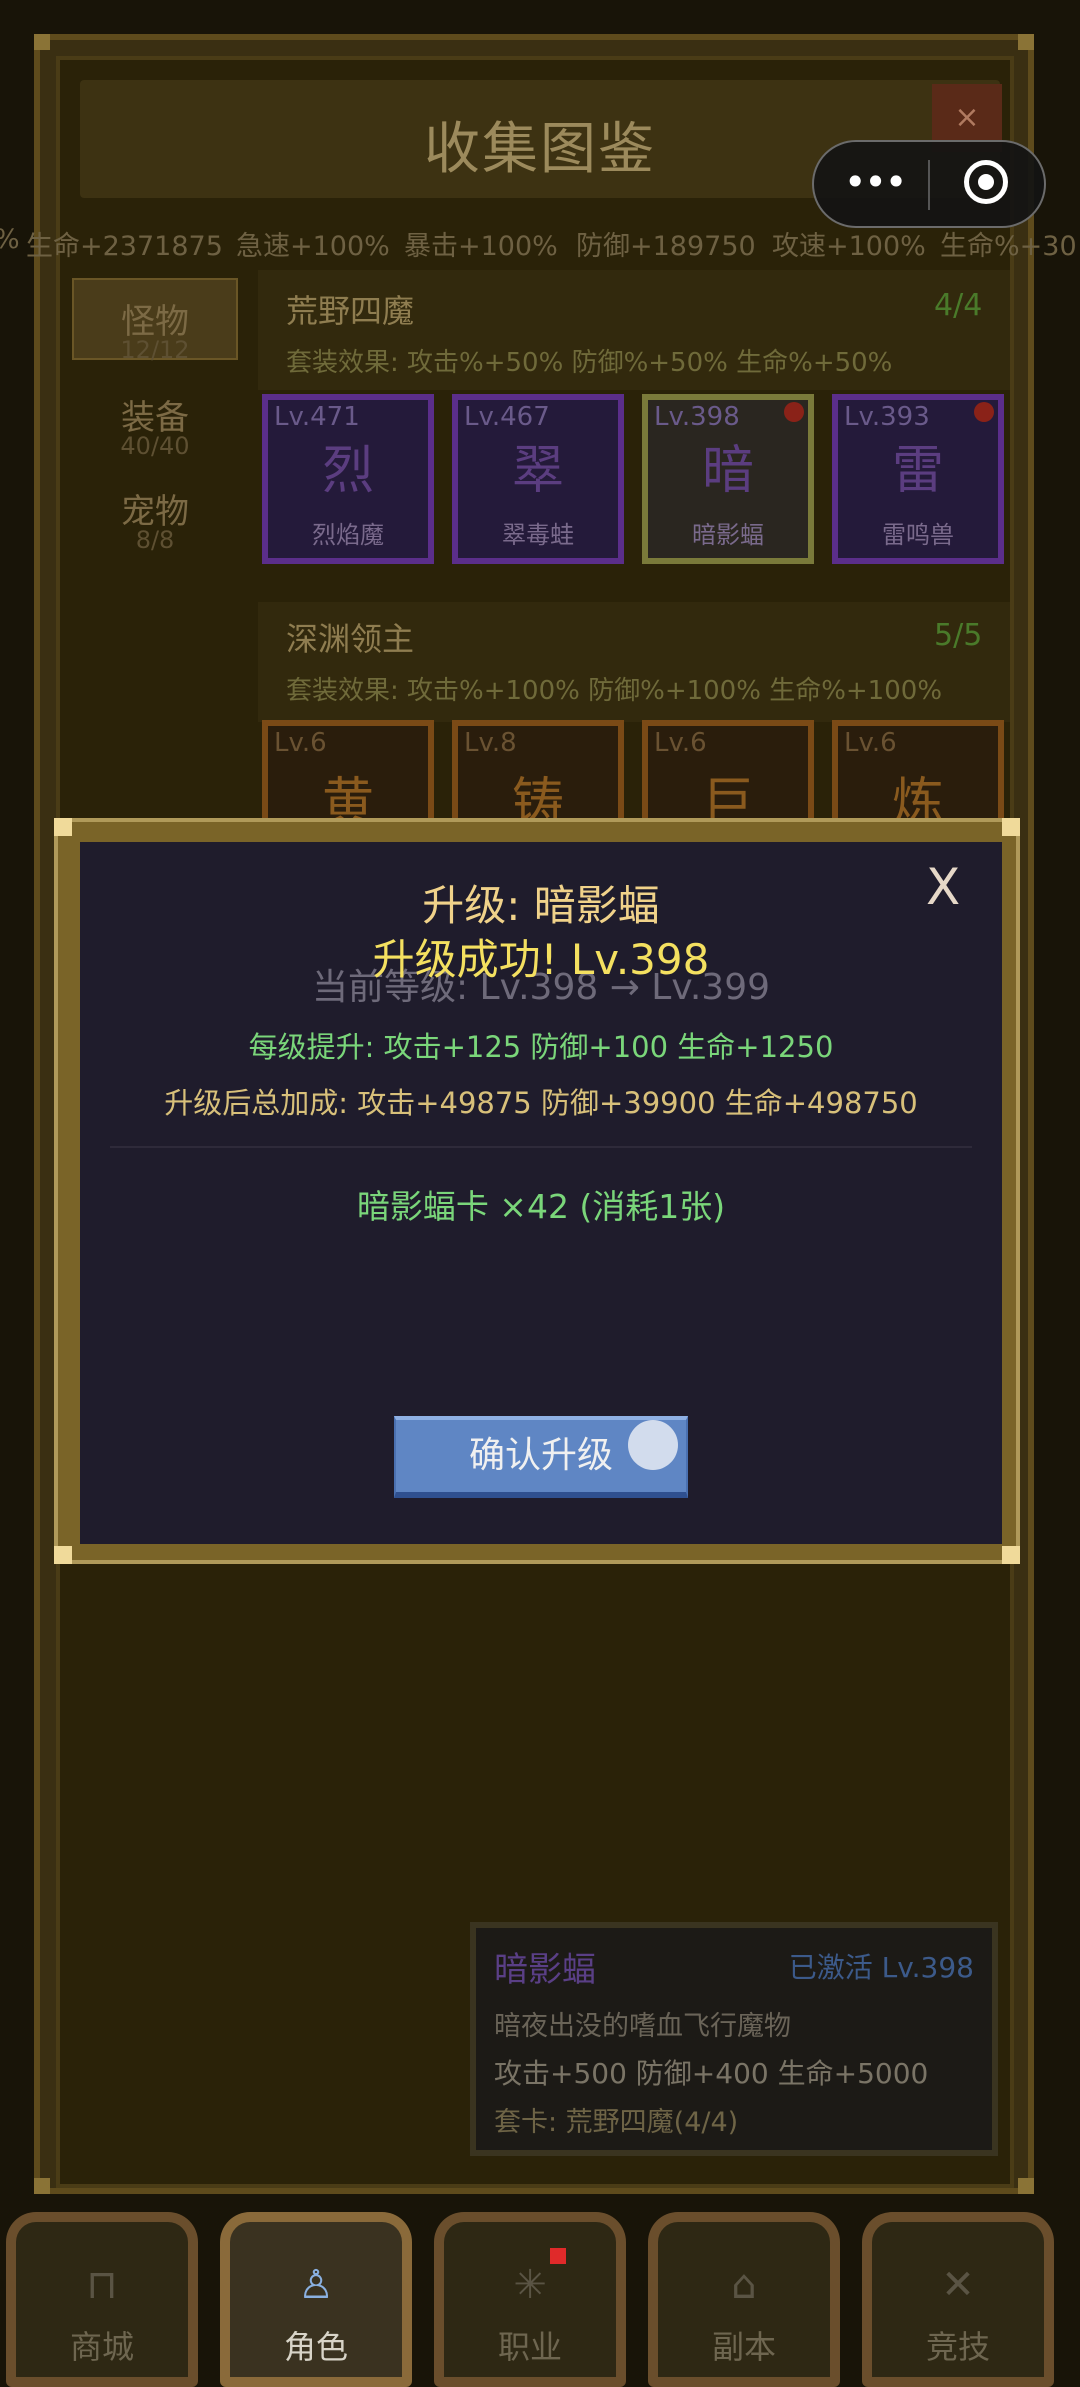 This screenshot has height=2387, width=1080. What do you see at coordinates (348, 776) in the screenshot?
I see `monster-card: Lv.6 黄` at bounding box center [348, 776].